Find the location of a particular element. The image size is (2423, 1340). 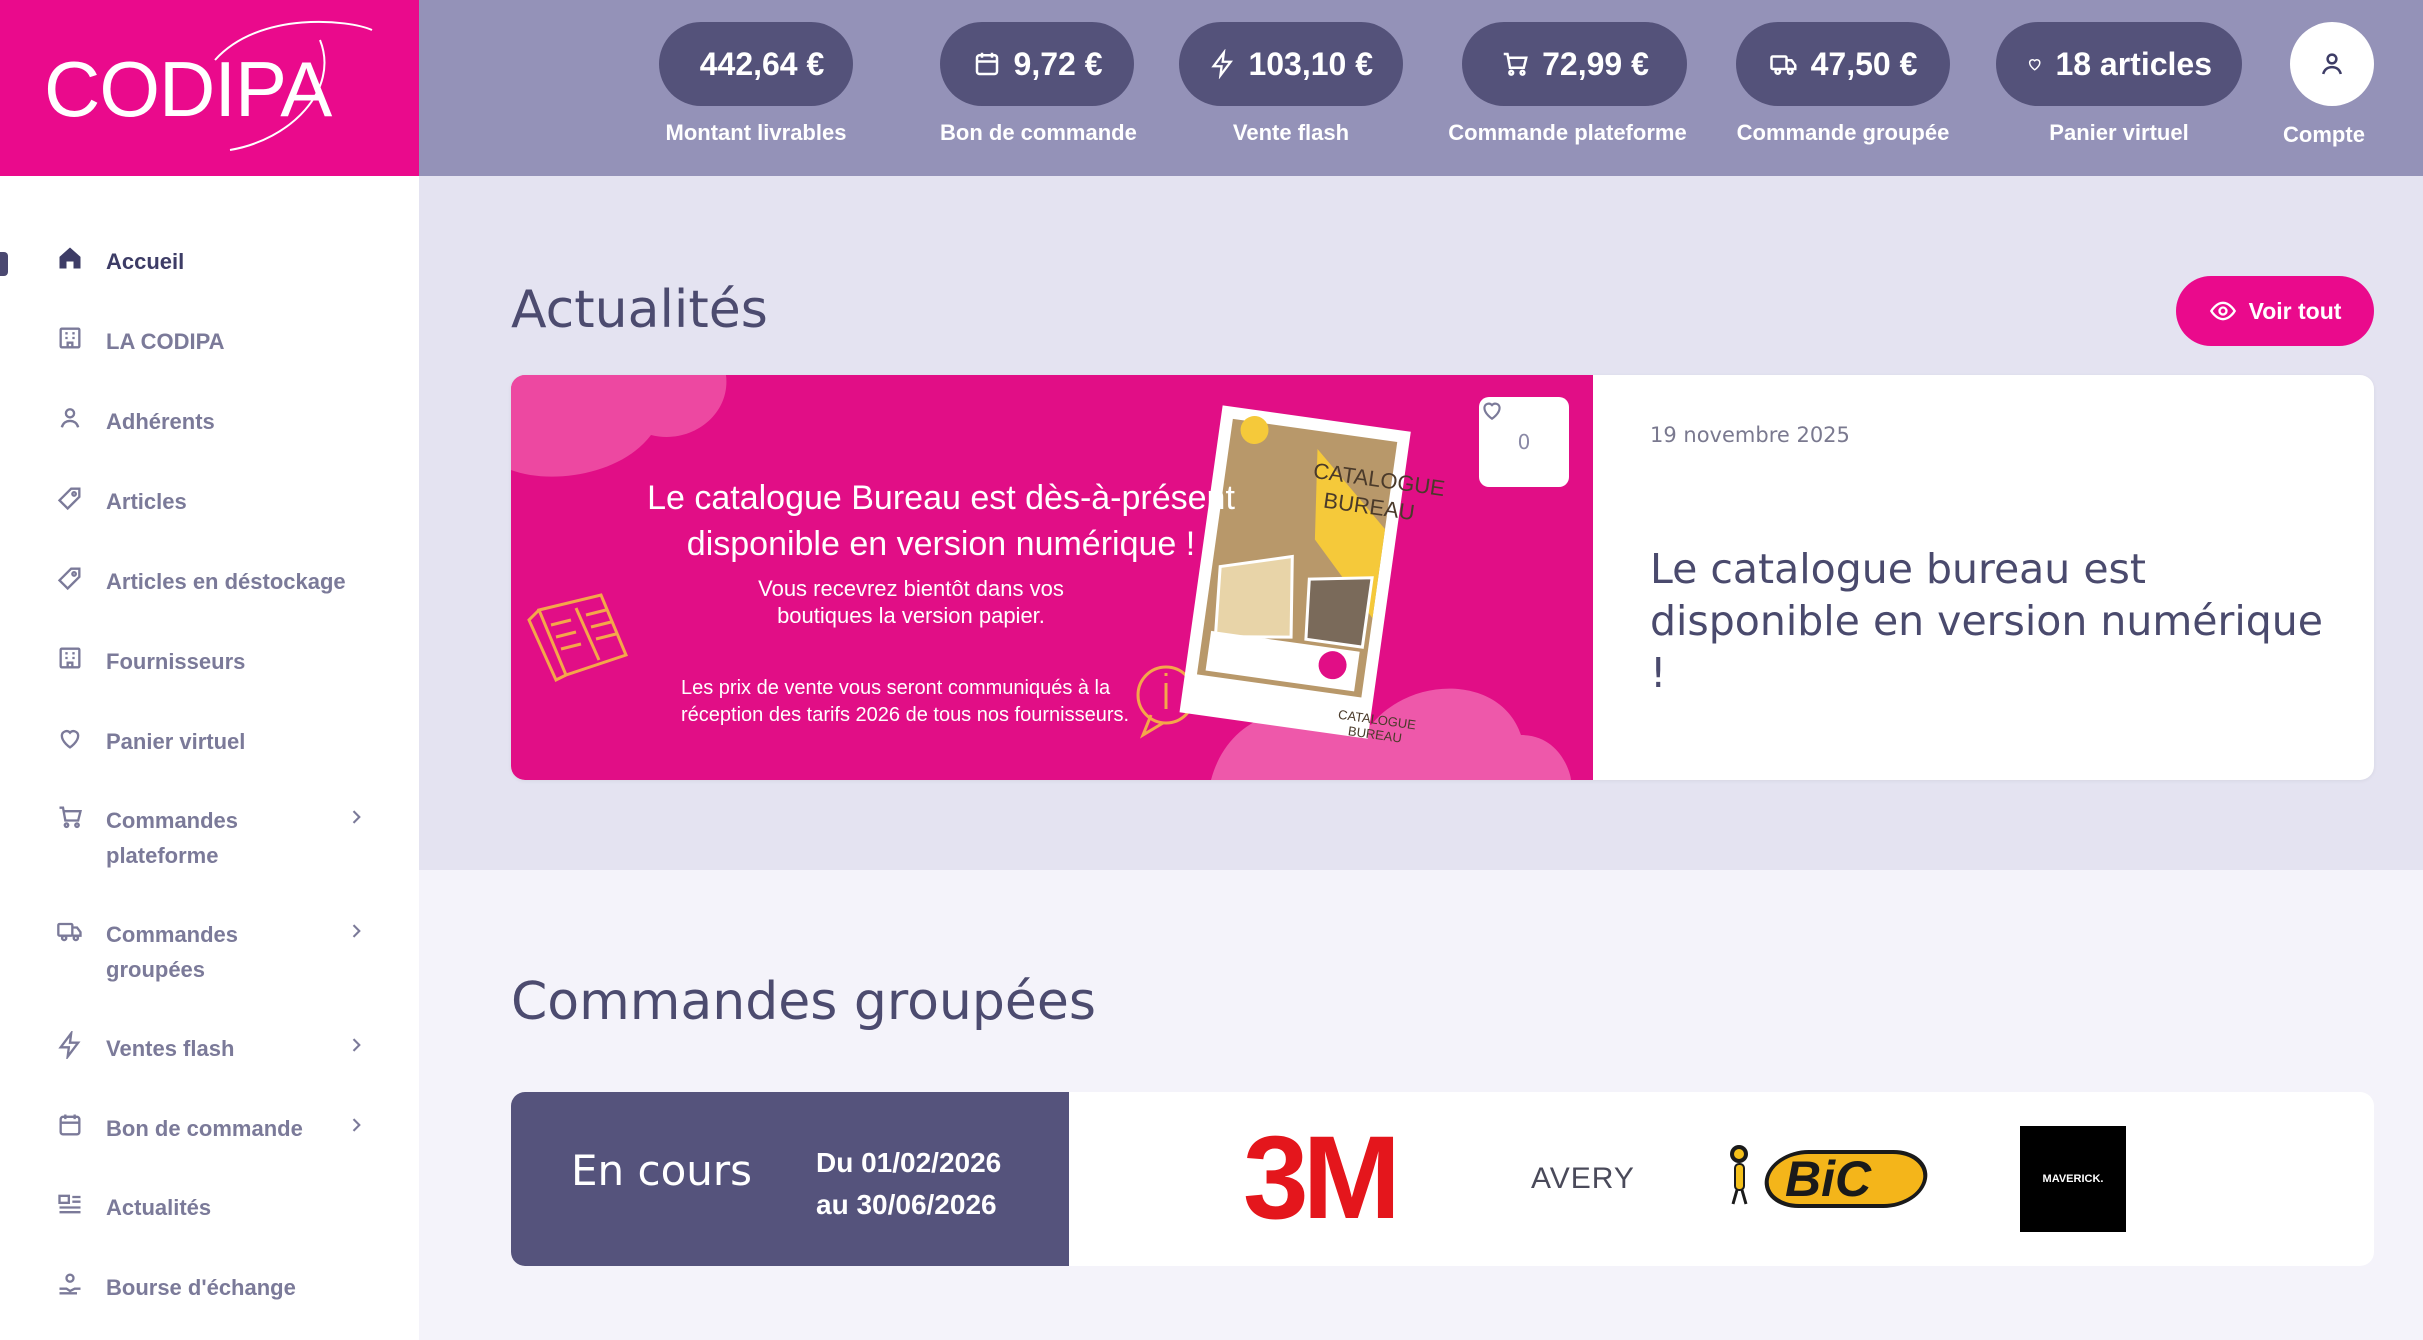

sidebar-item-articles-destockage: Articles en déstockage is located at coordinates (211, 581).